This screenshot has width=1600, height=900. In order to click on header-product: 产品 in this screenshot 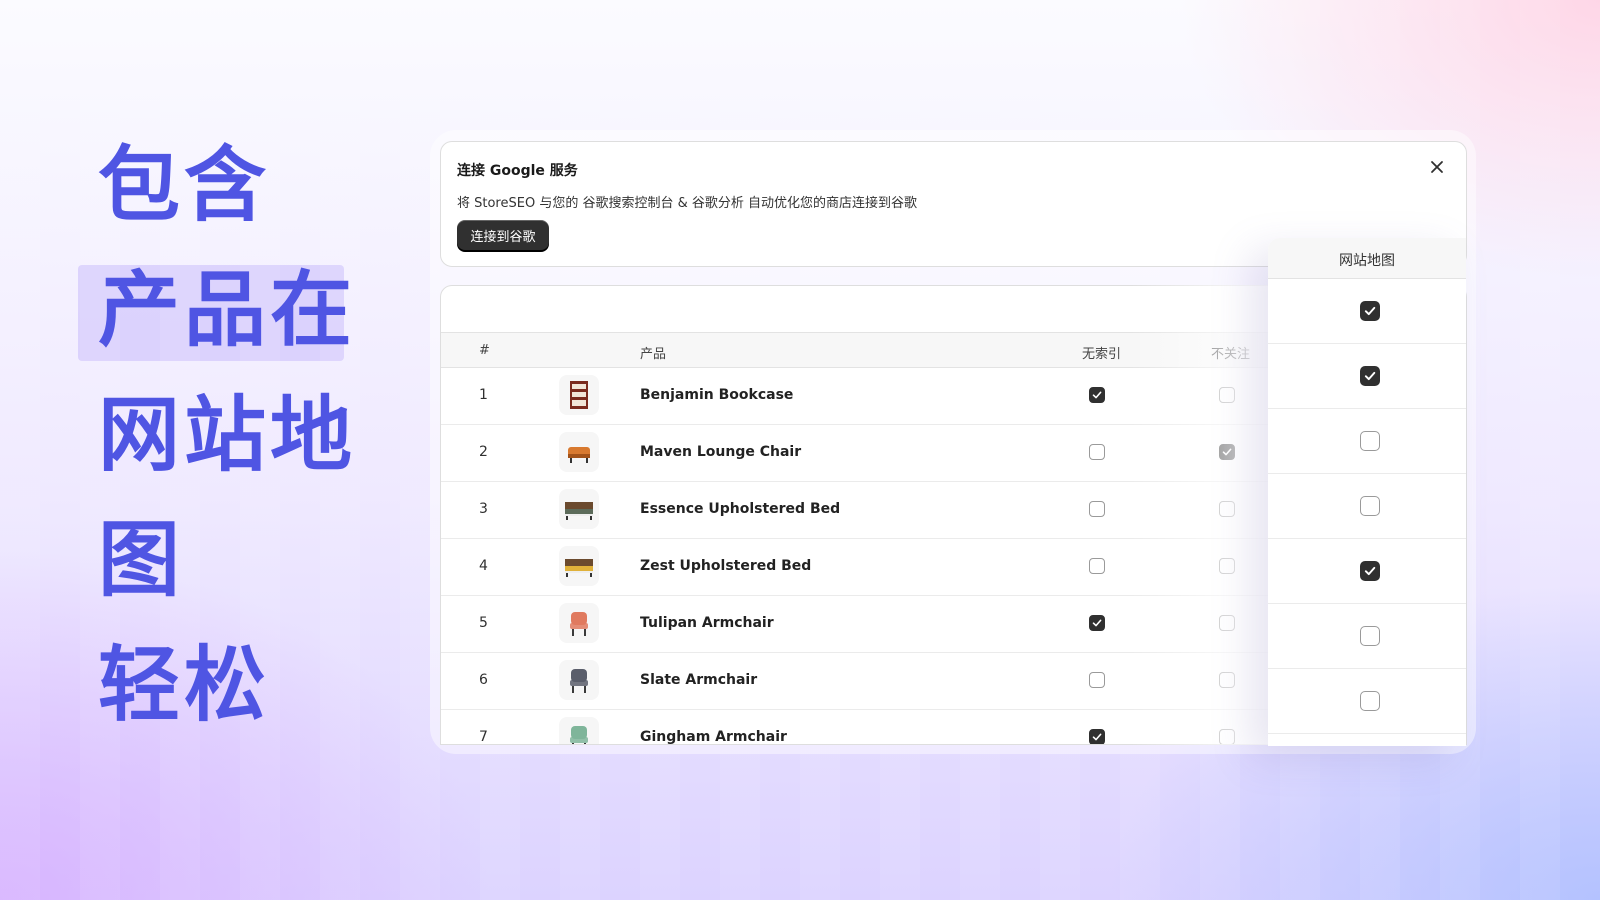, I will do `click(653, 354)`.